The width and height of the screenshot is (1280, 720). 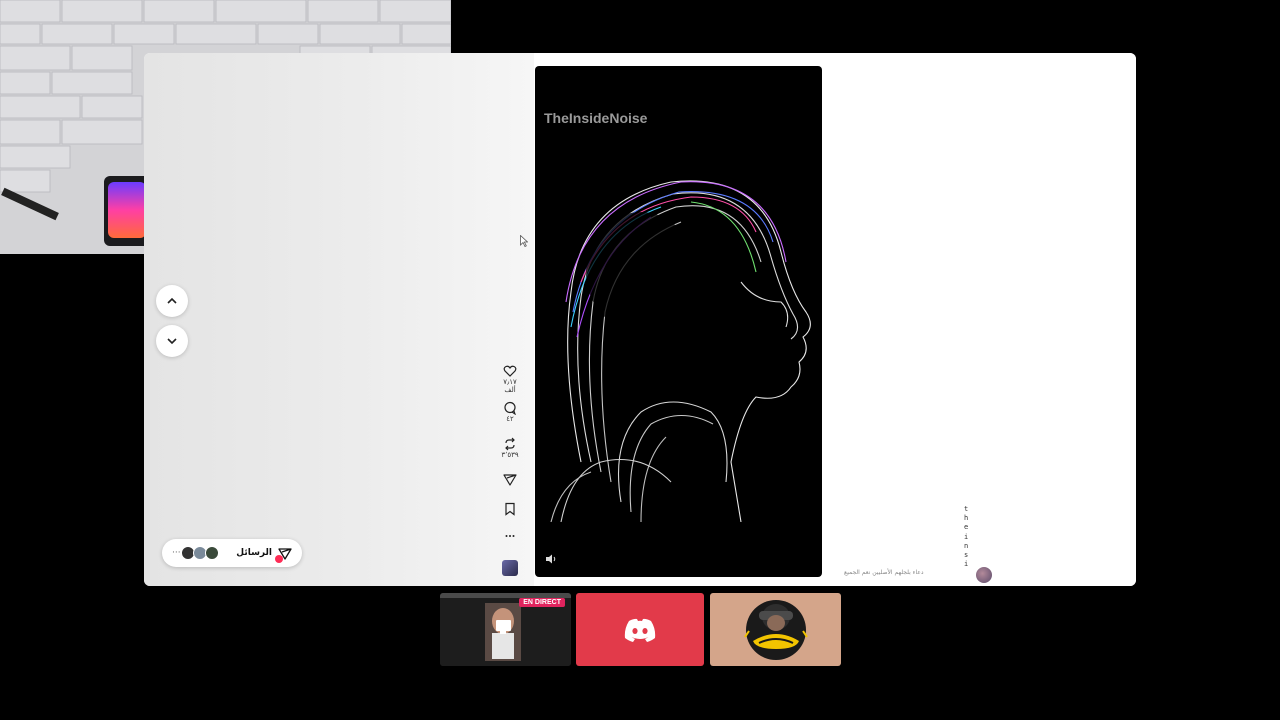 I want to click on more-horizontal-icon, so click(x=510, y=536).